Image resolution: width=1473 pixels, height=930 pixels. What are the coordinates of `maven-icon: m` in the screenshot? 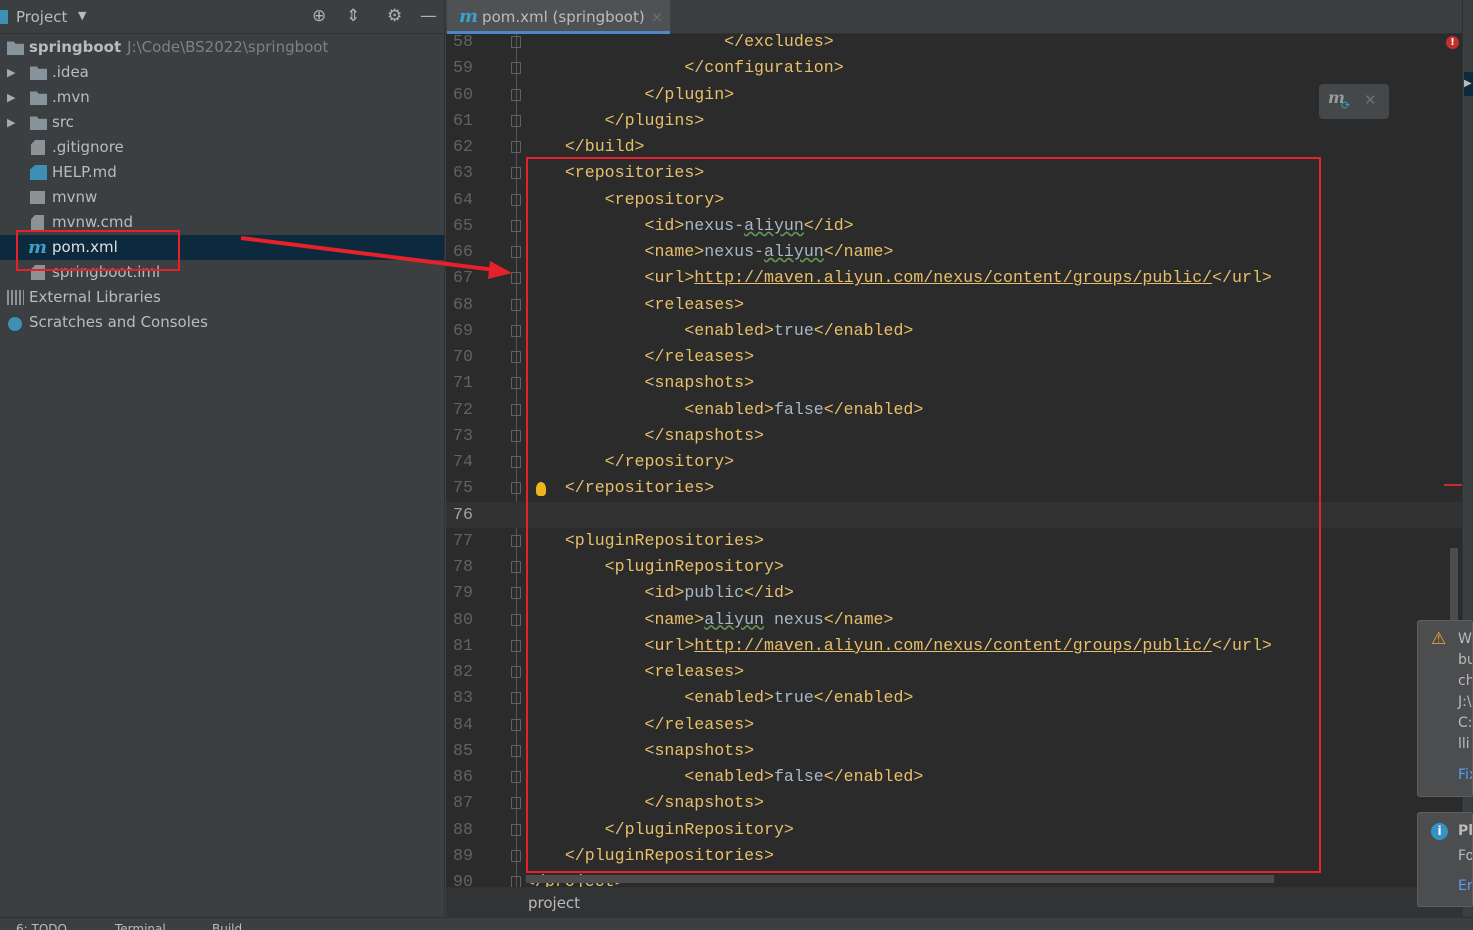 It's located at (469, 16).